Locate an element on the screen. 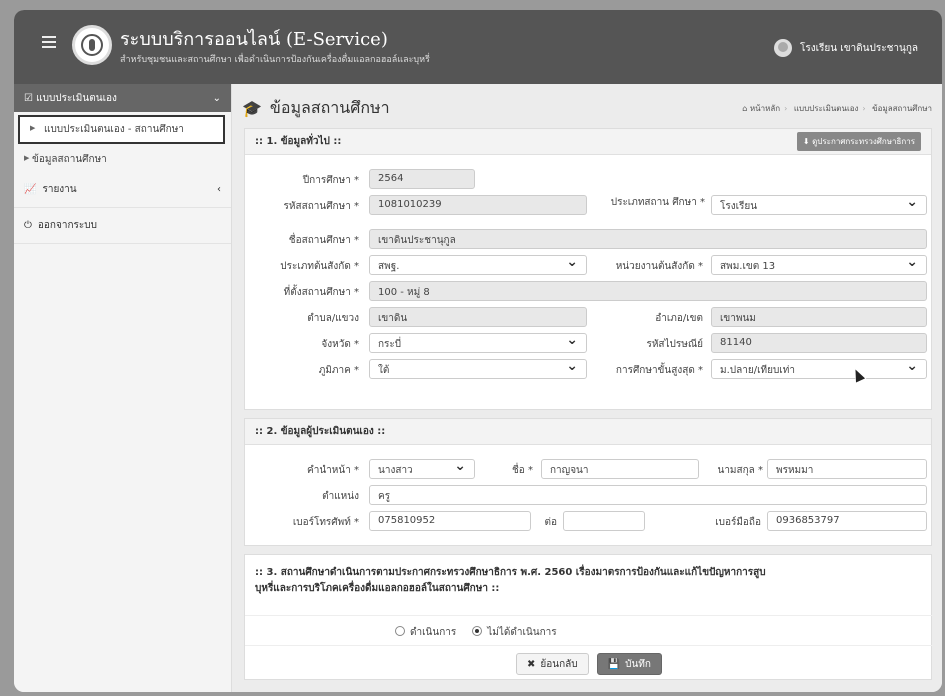  power-icon: ⏻ is located at coordinates (28, 225).